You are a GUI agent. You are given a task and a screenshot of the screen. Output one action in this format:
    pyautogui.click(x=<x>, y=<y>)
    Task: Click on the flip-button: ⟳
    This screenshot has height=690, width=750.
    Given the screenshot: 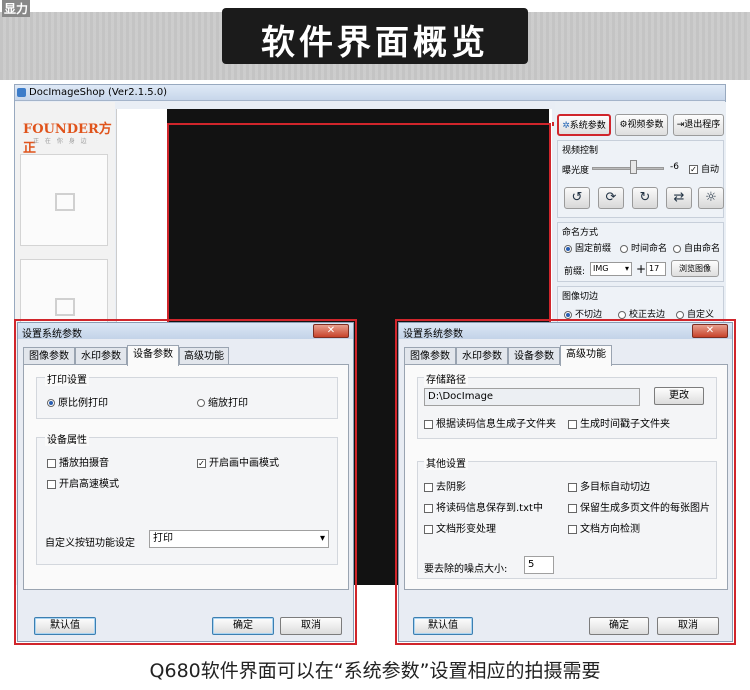 What is the action you would take?
    pyautogui.click(x=611, y=198)
    